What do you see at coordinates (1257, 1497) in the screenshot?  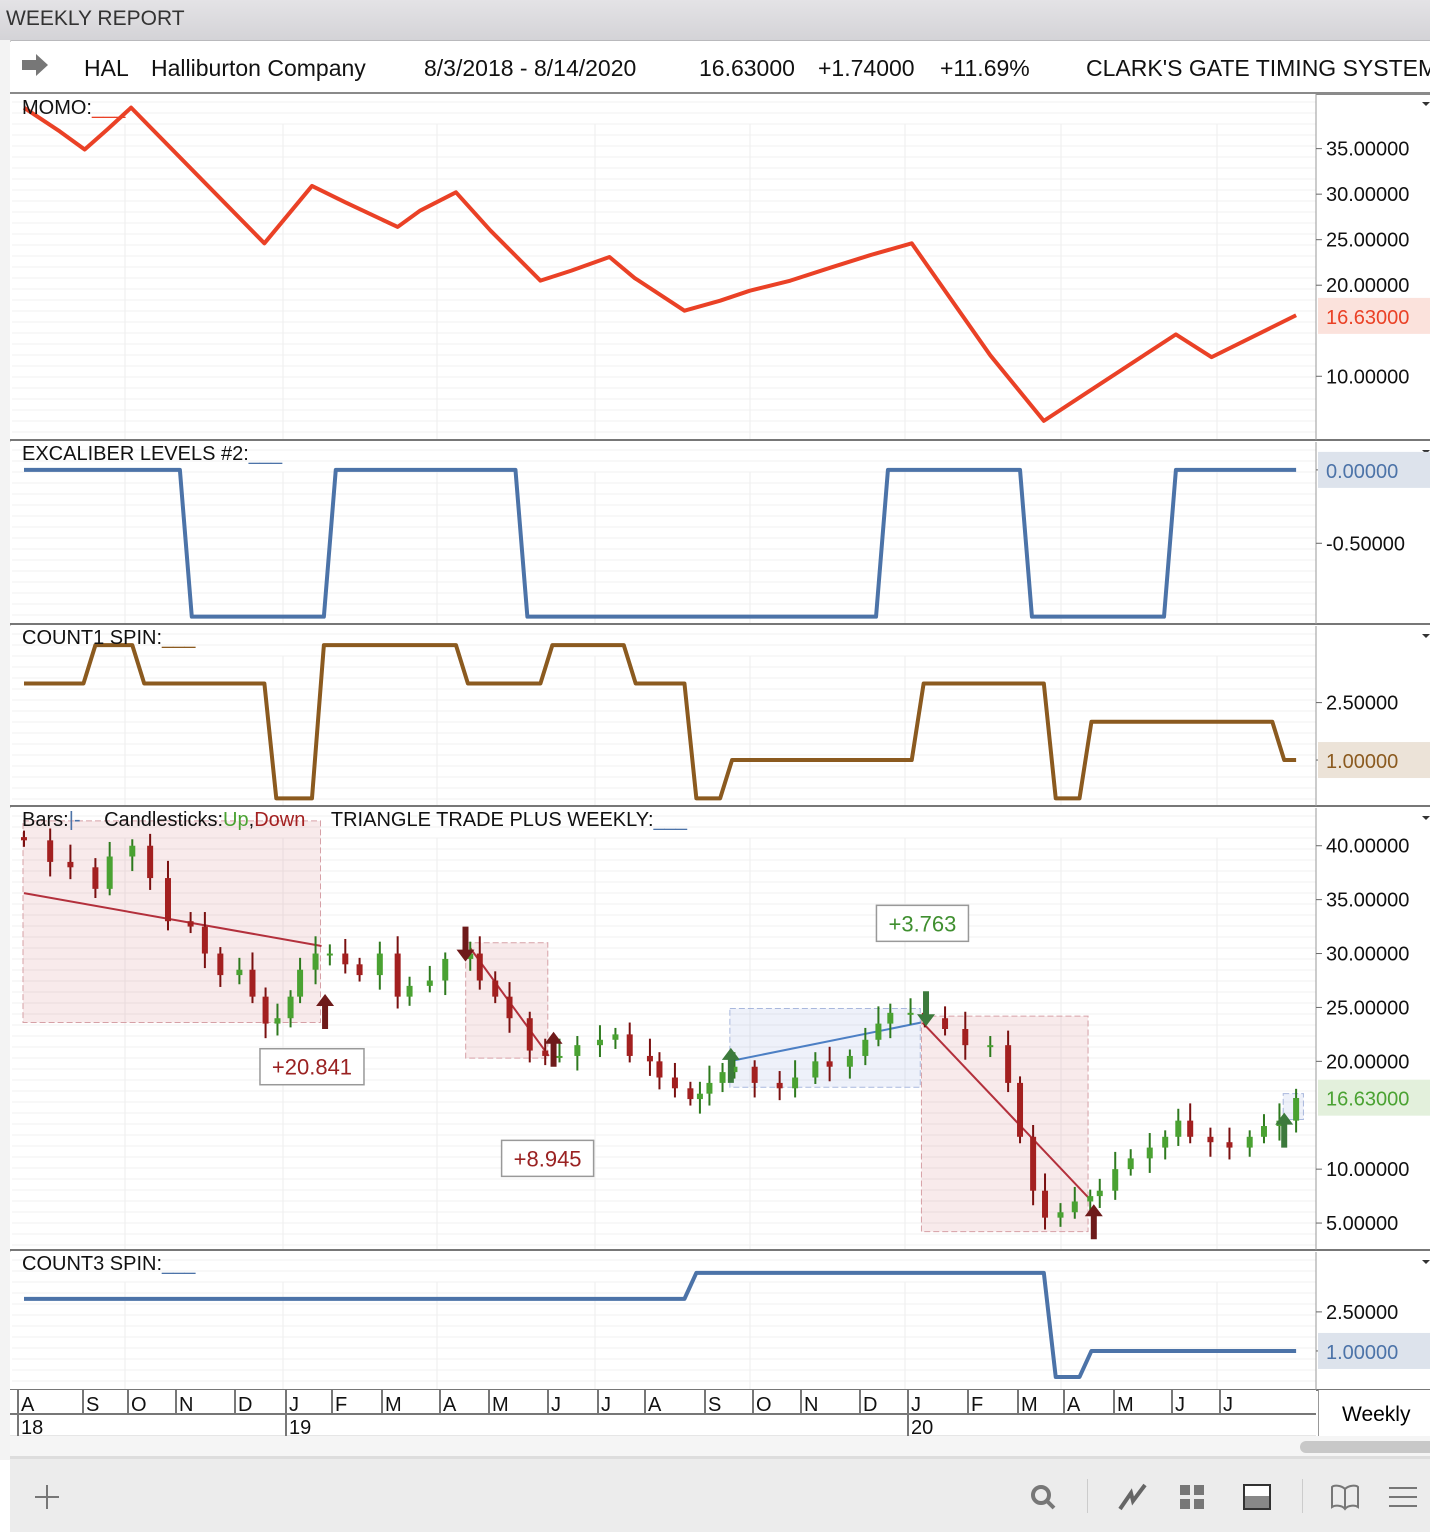 I see `panel-layout-icon` at bounding box center [1257, 1497].